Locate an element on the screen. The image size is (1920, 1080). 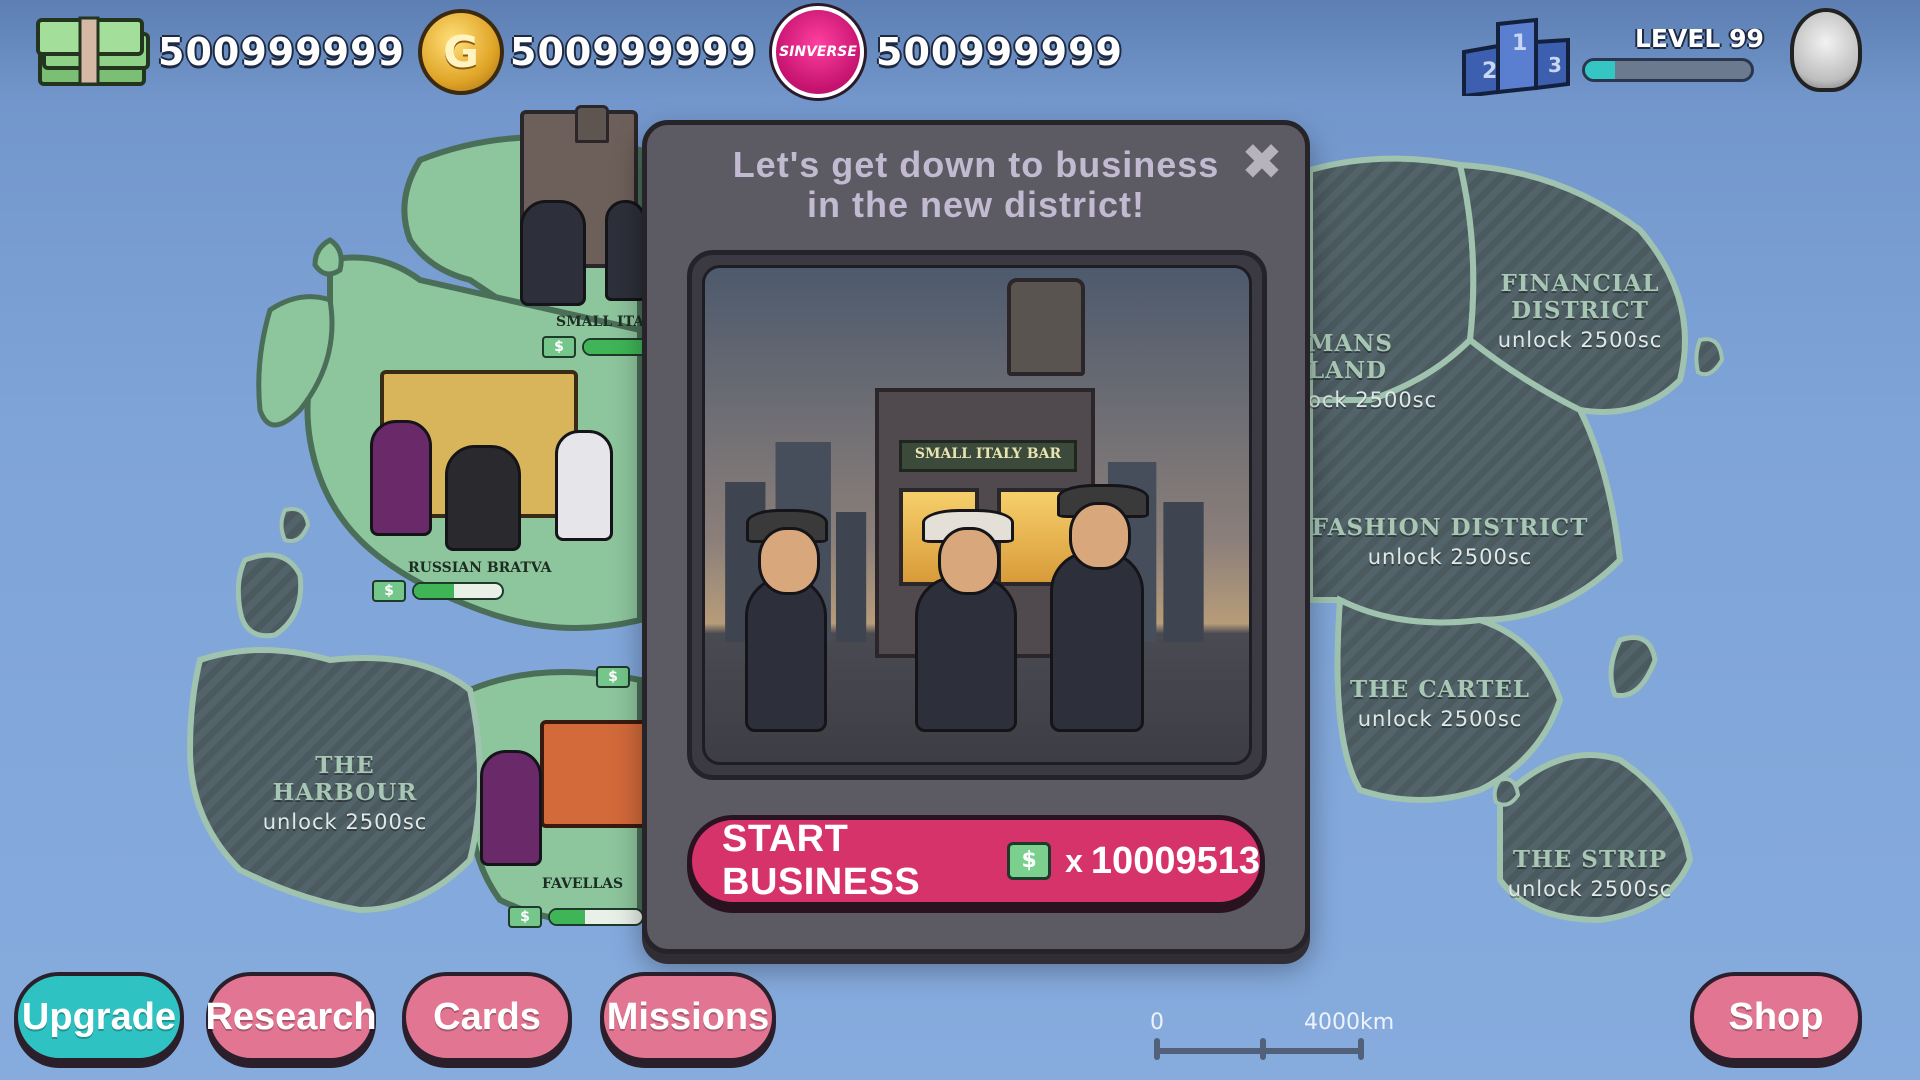
leaderboard-podium-icon: 2 1 3 is located at coordinates (1516, 54).